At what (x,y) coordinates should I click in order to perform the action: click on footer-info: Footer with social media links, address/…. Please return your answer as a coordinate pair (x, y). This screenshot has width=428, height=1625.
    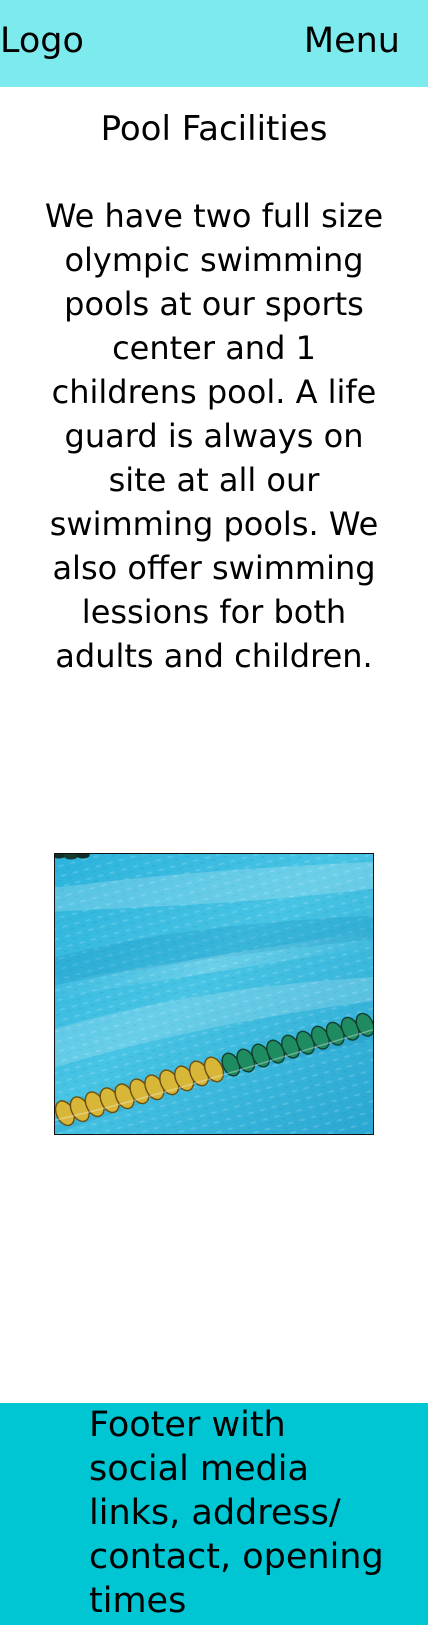
    Looking at the image, I should click on (236, 1513).